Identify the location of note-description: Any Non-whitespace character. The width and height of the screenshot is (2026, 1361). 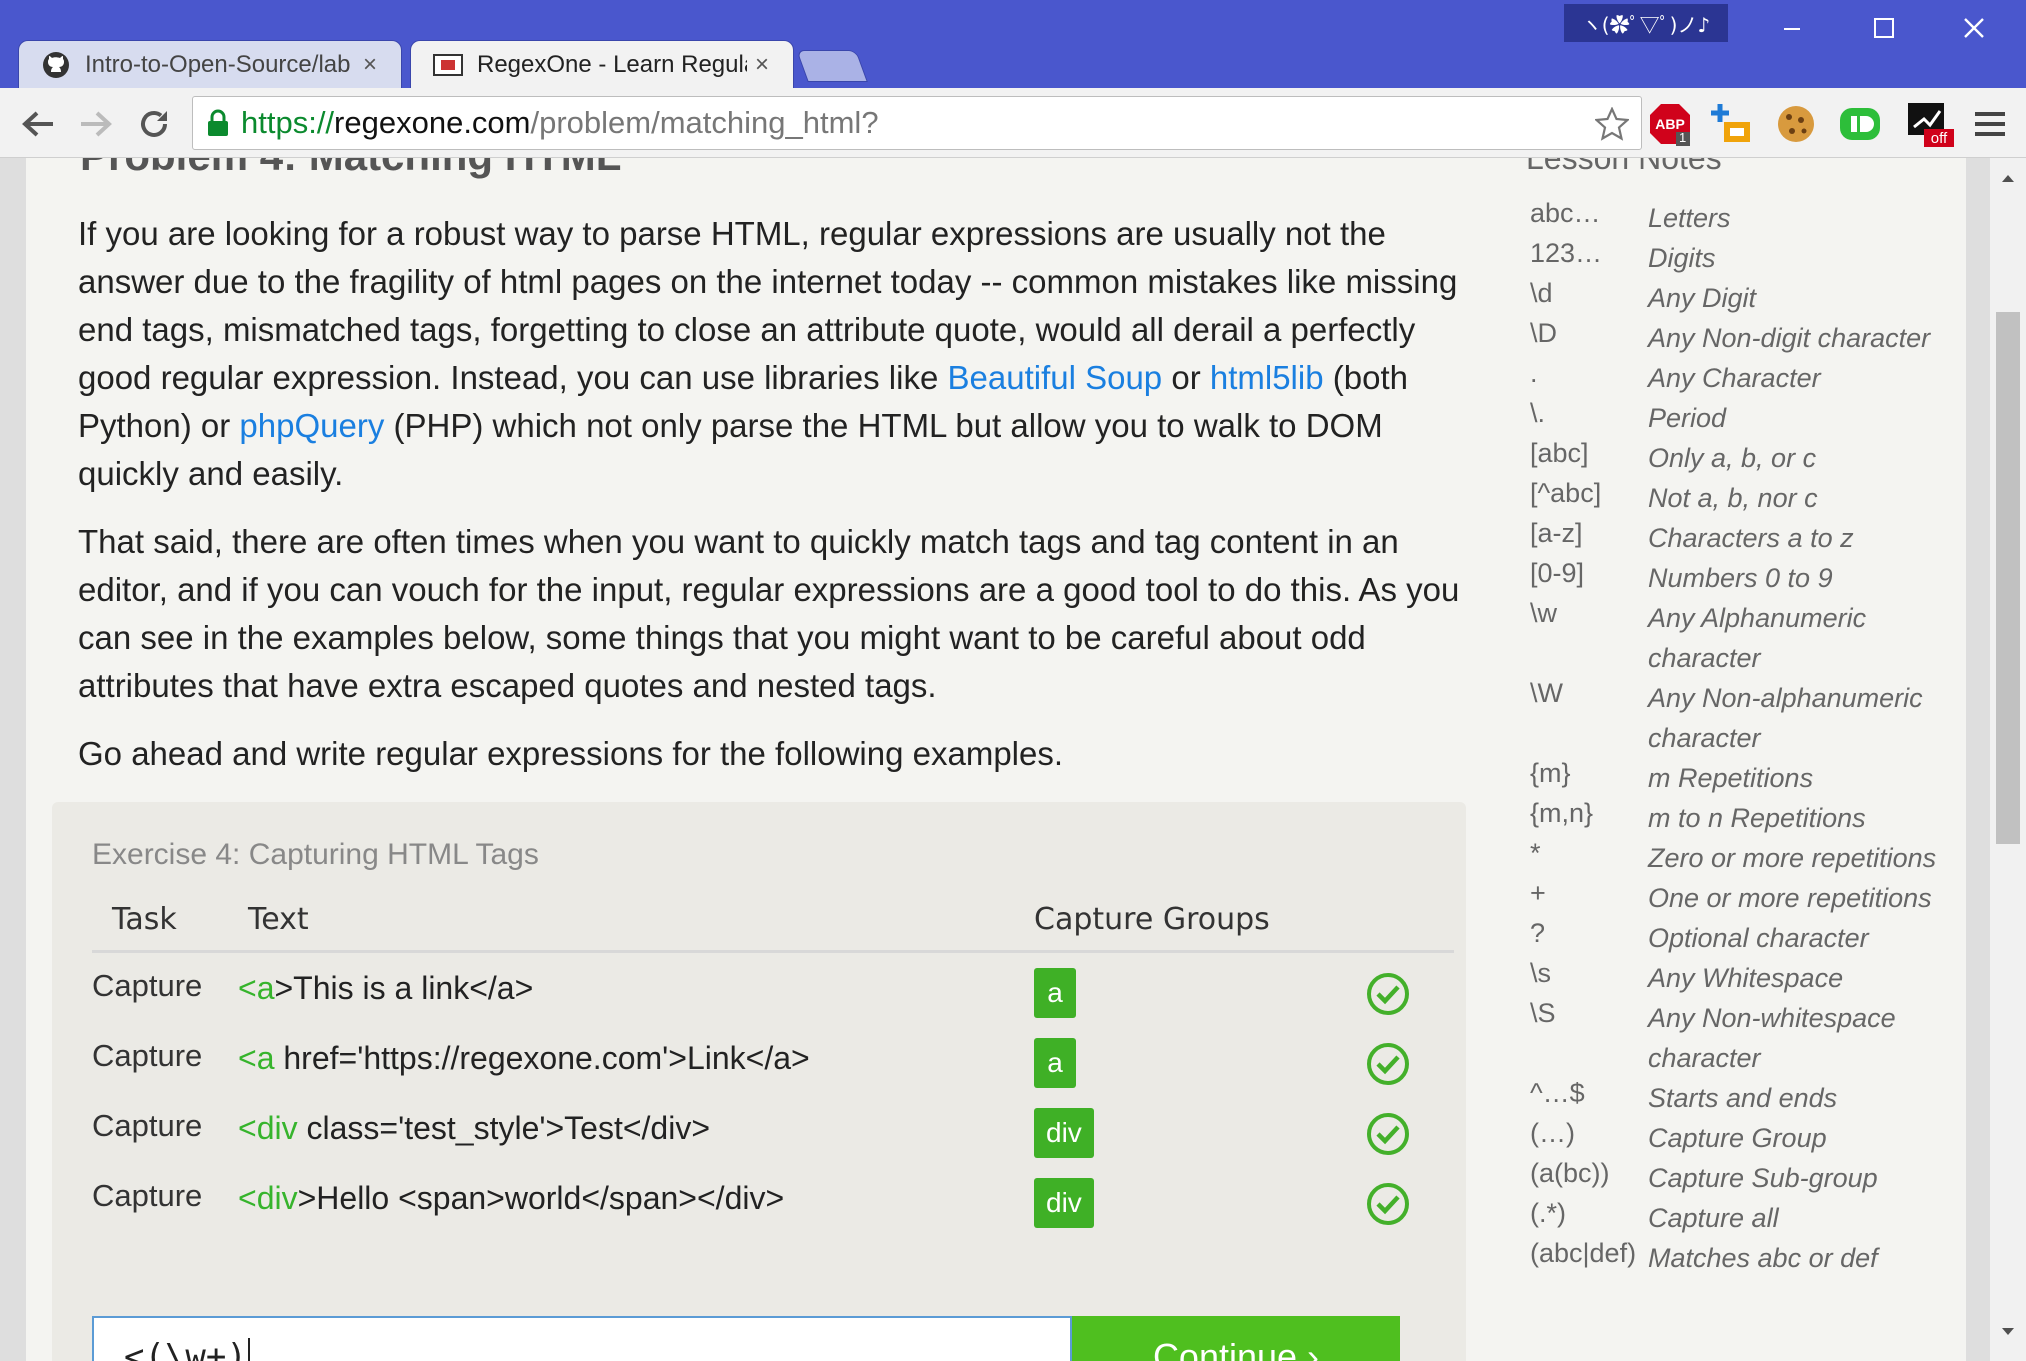
(1772, 1038).